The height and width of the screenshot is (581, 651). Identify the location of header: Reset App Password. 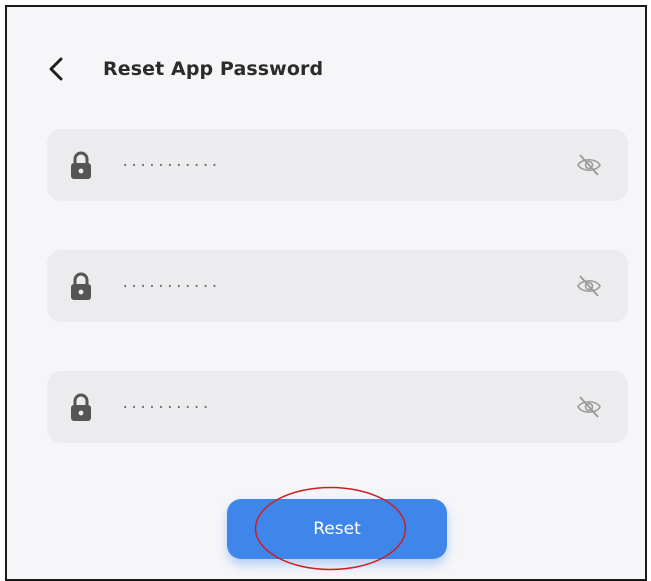
(185, 69).